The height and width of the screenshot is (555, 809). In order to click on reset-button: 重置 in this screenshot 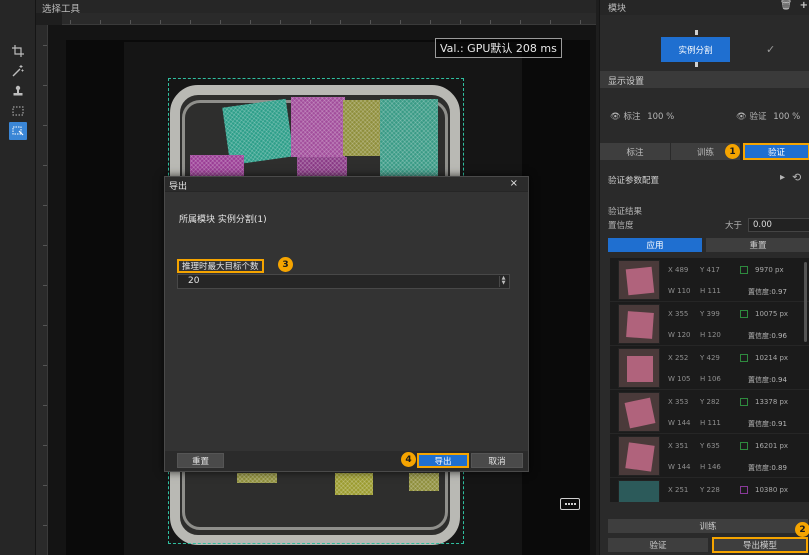, I will do `click(200, 460)`.